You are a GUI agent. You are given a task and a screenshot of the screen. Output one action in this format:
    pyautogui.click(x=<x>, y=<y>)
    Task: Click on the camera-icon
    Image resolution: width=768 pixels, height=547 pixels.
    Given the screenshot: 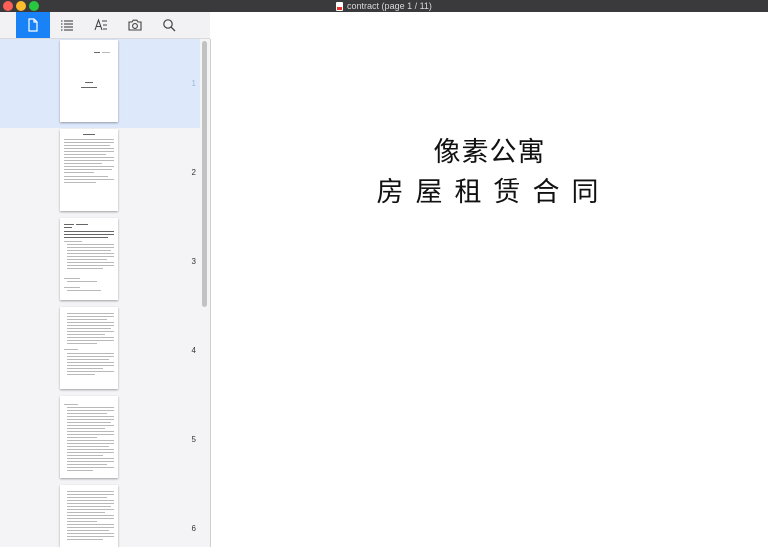 What is the action you would take?
    pyautogui.click(x=135, y=25)
    